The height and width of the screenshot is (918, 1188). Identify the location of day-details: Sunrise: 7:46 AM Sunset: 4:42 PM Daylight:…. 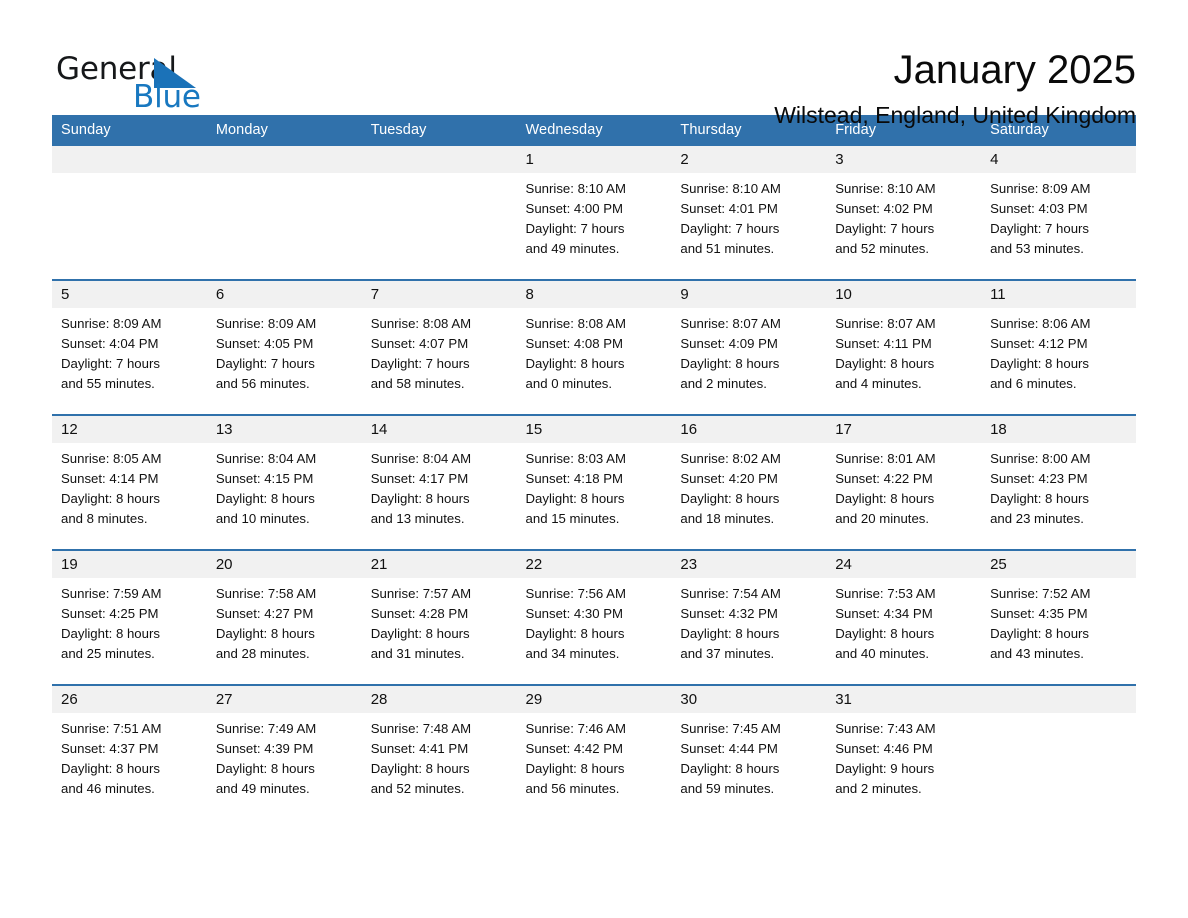
(594, 756).